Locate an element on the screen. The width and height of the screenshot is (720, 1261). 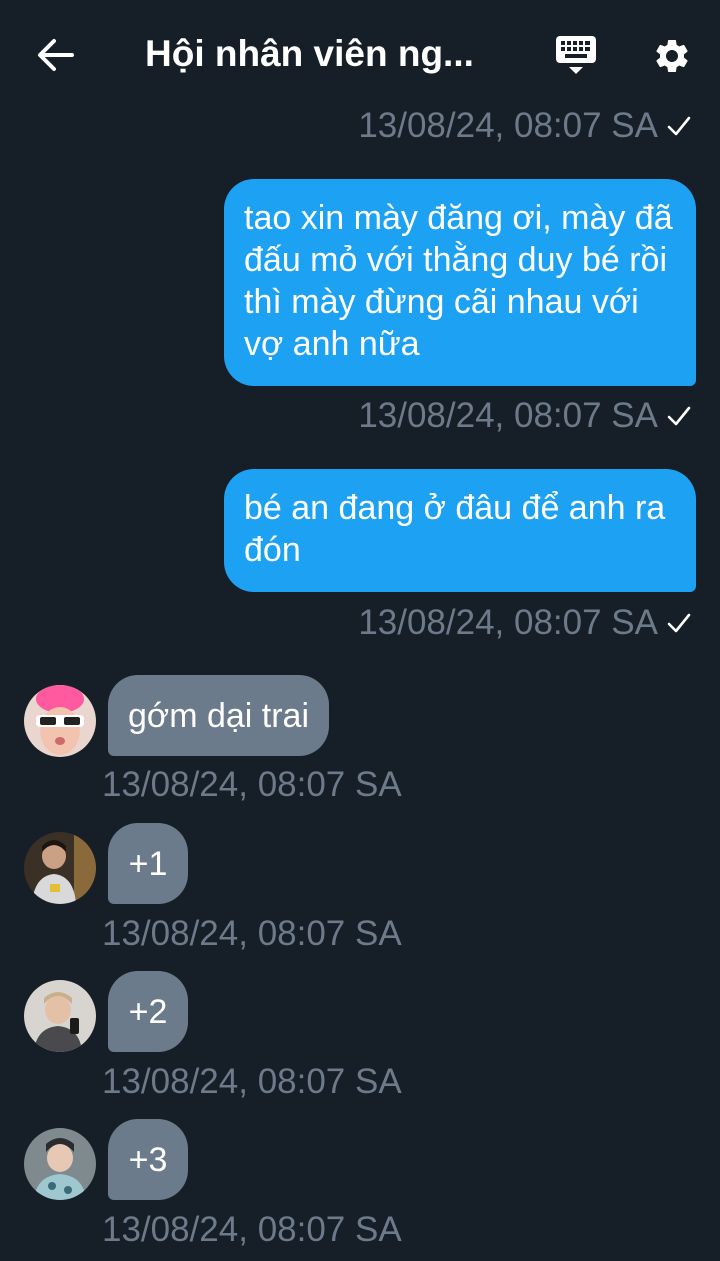
back-button is located at coordinates (56, 55).